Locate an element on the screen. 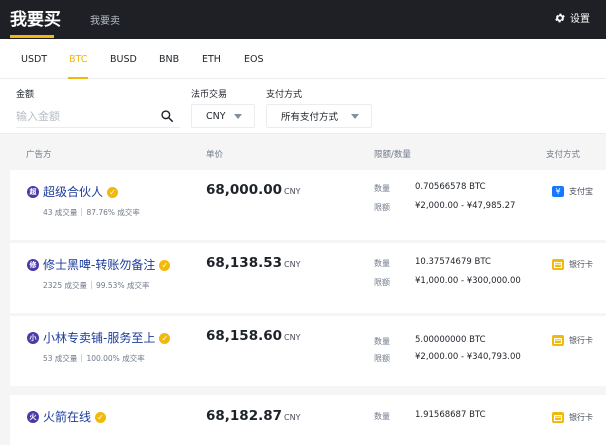 The image size is (606, 445). advertiser-stats: 53 成交量 100.00% 成交率 is located at coordinates (94, 358).